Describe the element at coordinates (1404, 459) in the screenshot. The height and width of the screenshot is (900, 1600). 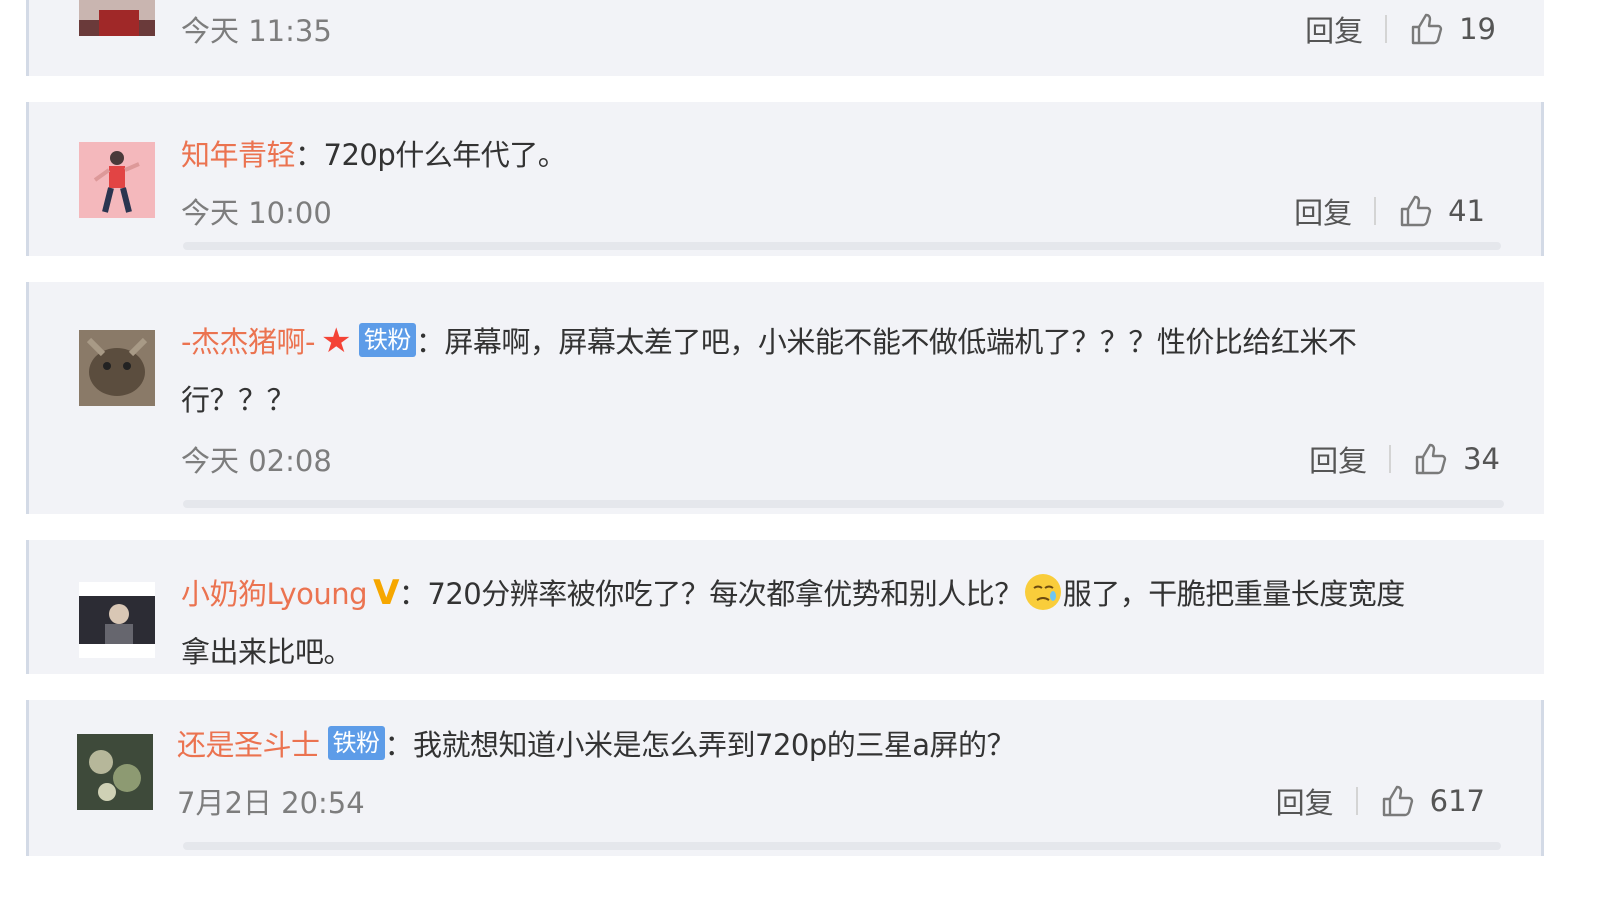
I see `comment-actions: 回复 34` at that location.